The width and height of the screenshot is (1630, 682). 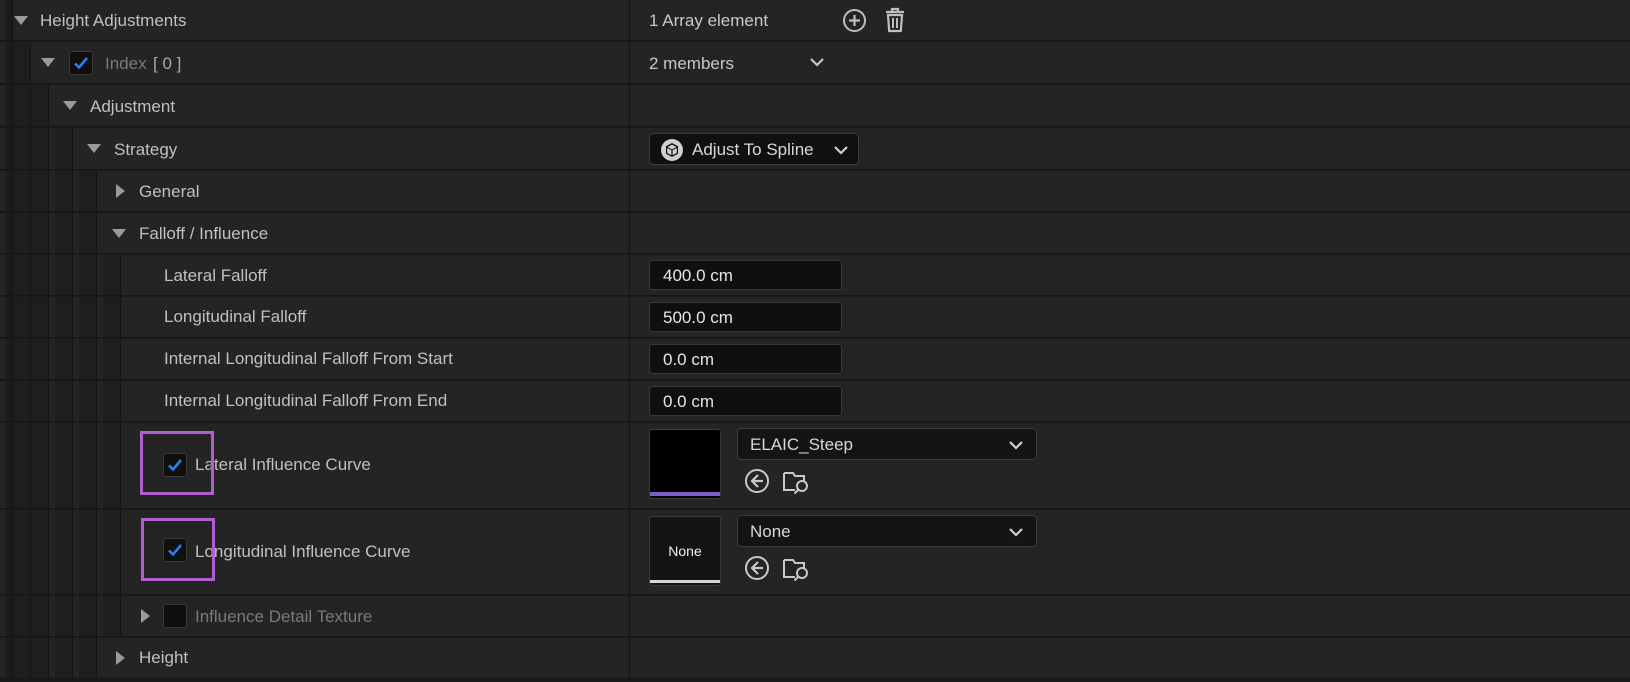 What do you see at coordinates (306, 400) in the screenshot?
I see `property-label: Internal Longitudinal Falloff From End` at bounding box center [306, 400].